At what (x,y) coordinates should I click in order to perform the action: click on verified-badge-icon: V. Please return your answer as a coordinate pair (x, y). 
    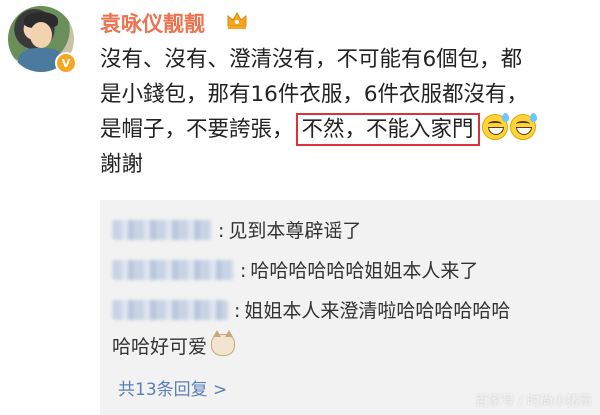
    Looking at the image, I should click on (66, 63).